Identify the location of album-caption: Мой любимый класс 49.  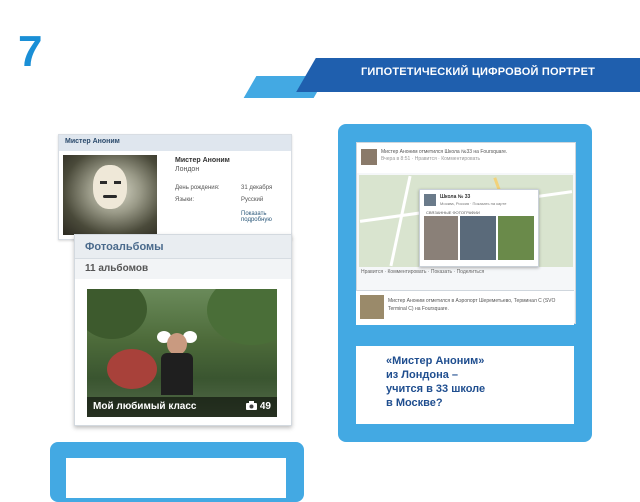
(182, 407).